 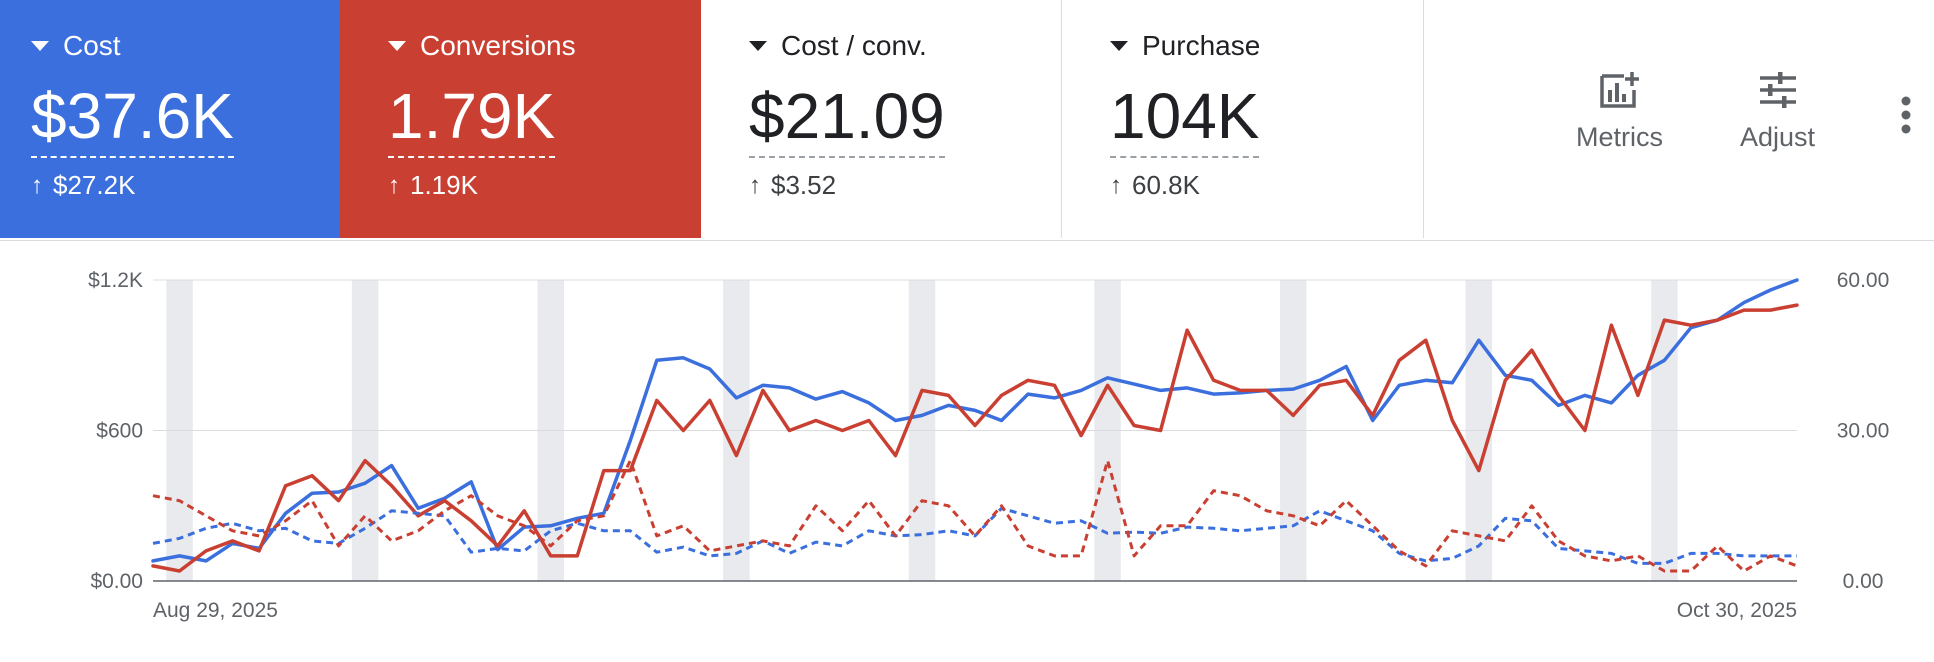 What do you see at coordinates (472, 118) in the screenshot?
I see `scorecard-value: 1.79K` at bounding box center [472, 118].